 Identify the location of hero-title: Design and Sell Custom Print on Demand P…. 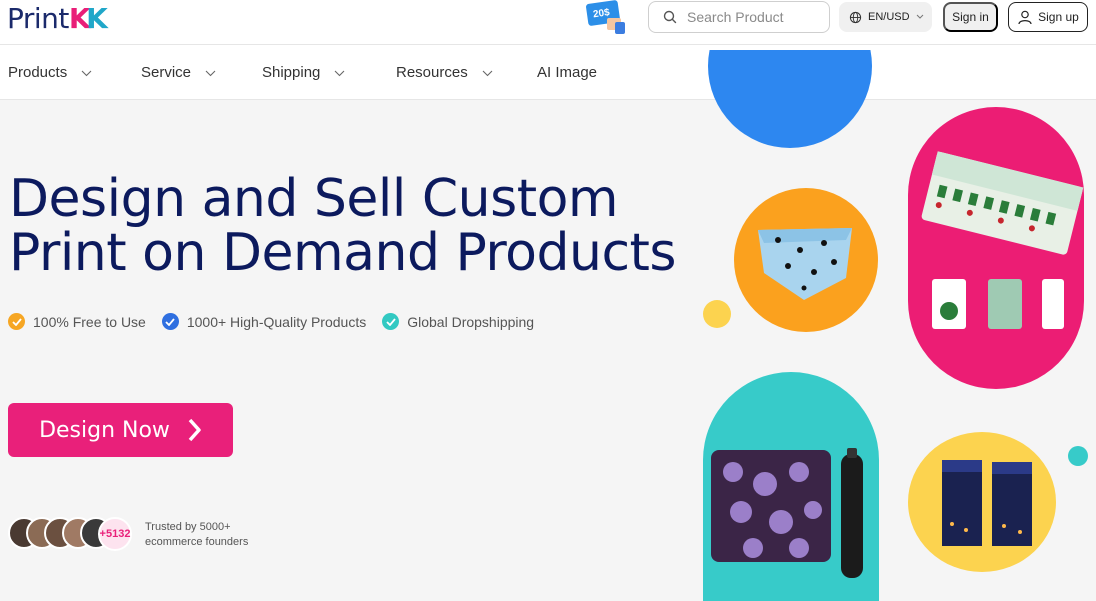
(343, 226).